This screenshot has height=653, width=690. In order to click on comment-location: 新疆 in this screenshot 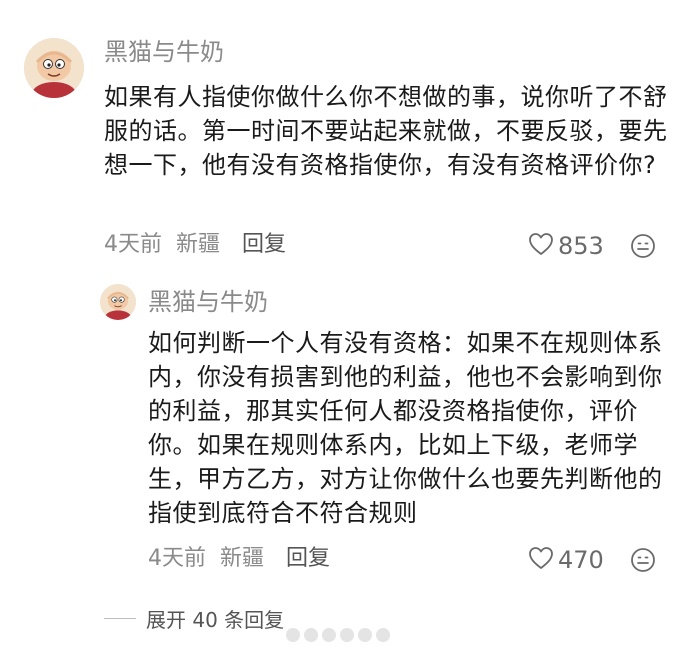, I will do `click(198, 244)`.